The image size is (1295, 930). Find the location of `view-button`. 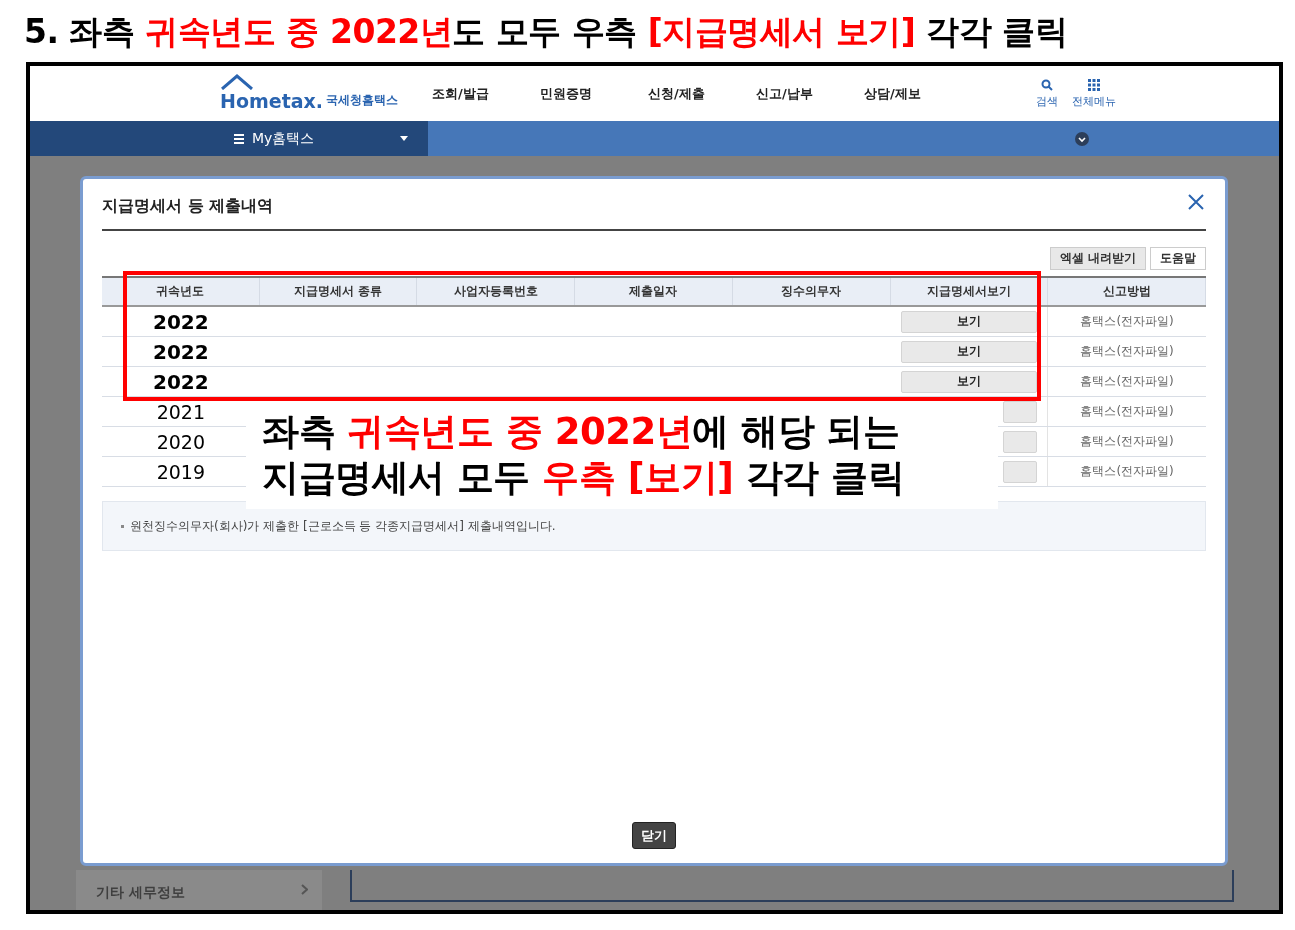

view-button is located at coordinates (1019, 411).